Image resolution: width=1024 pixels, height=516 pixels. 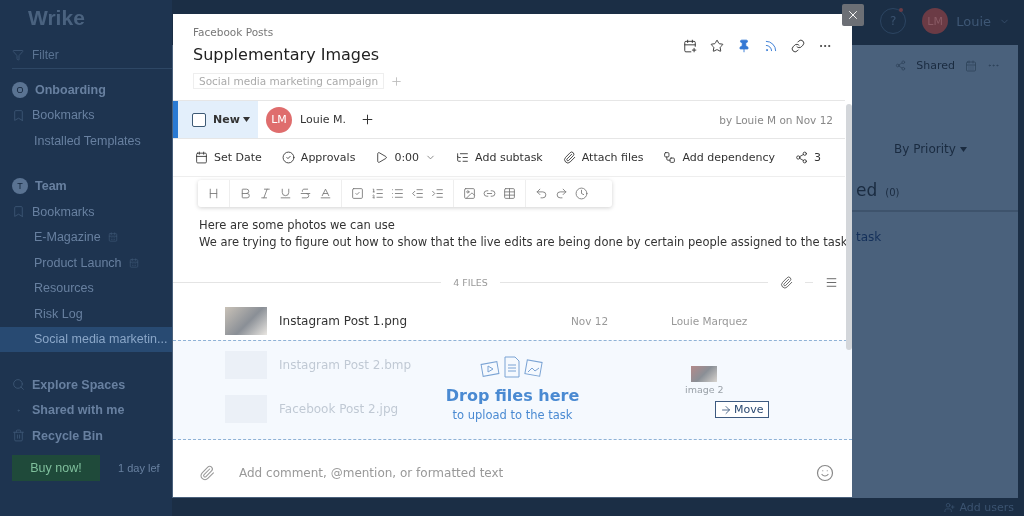 I want to click on file-date: Nov 12, so click(x=590, y=321).